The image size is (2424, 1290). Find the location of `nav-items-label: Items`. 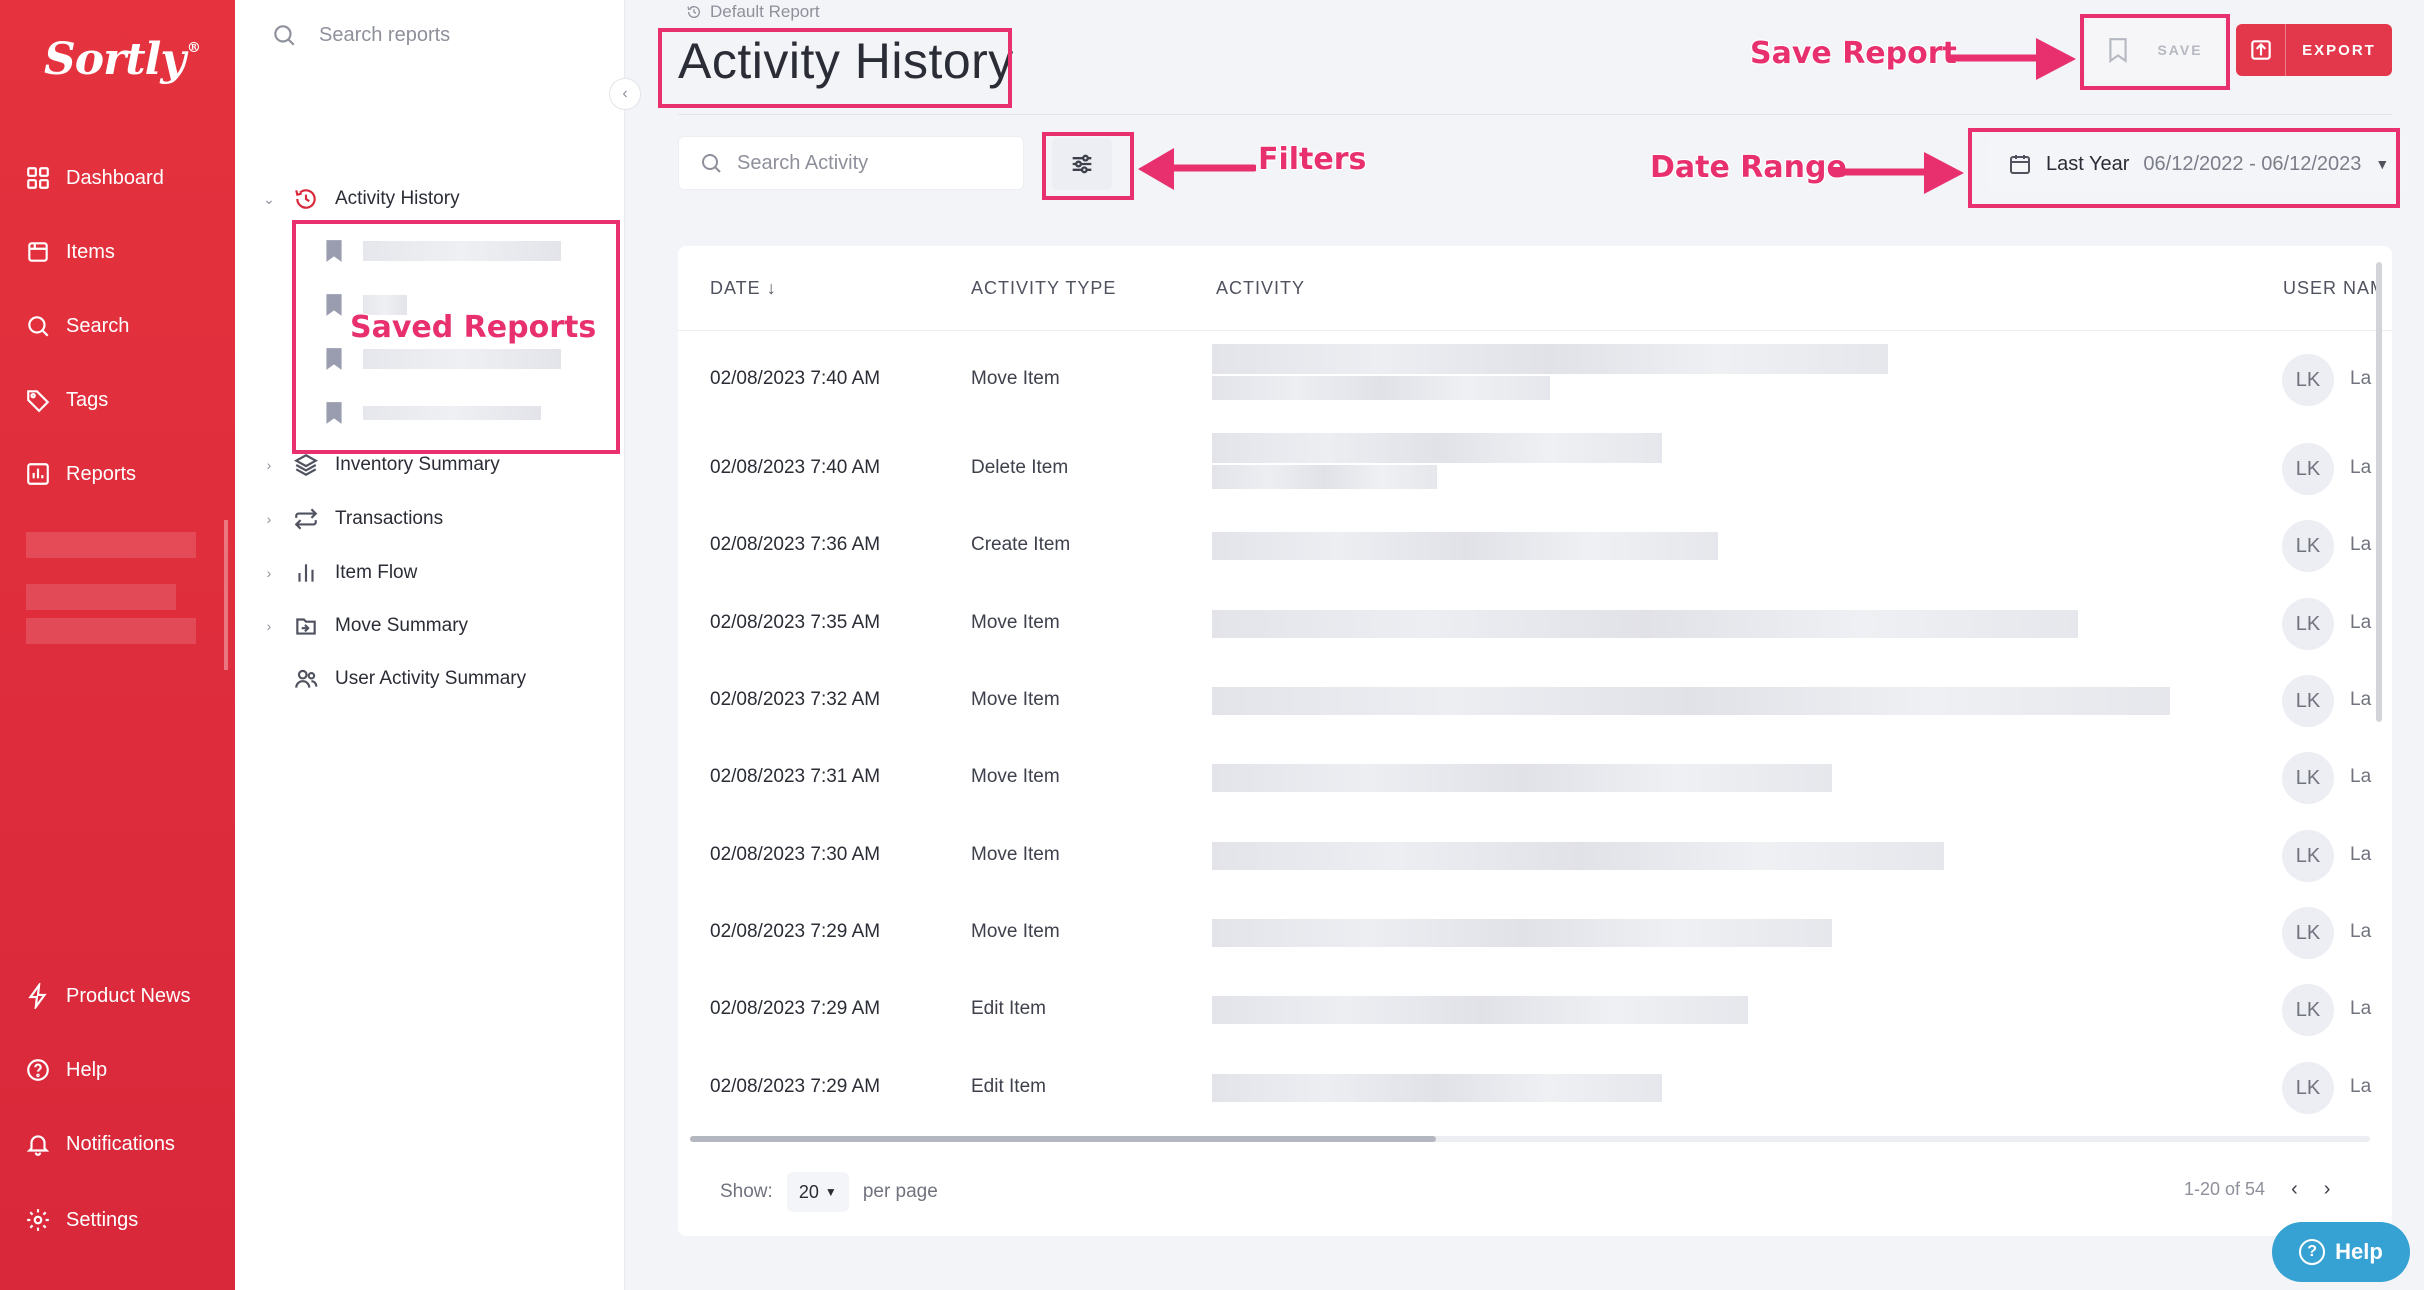

nav-items-label: Items is located at coordinates (90, 251).